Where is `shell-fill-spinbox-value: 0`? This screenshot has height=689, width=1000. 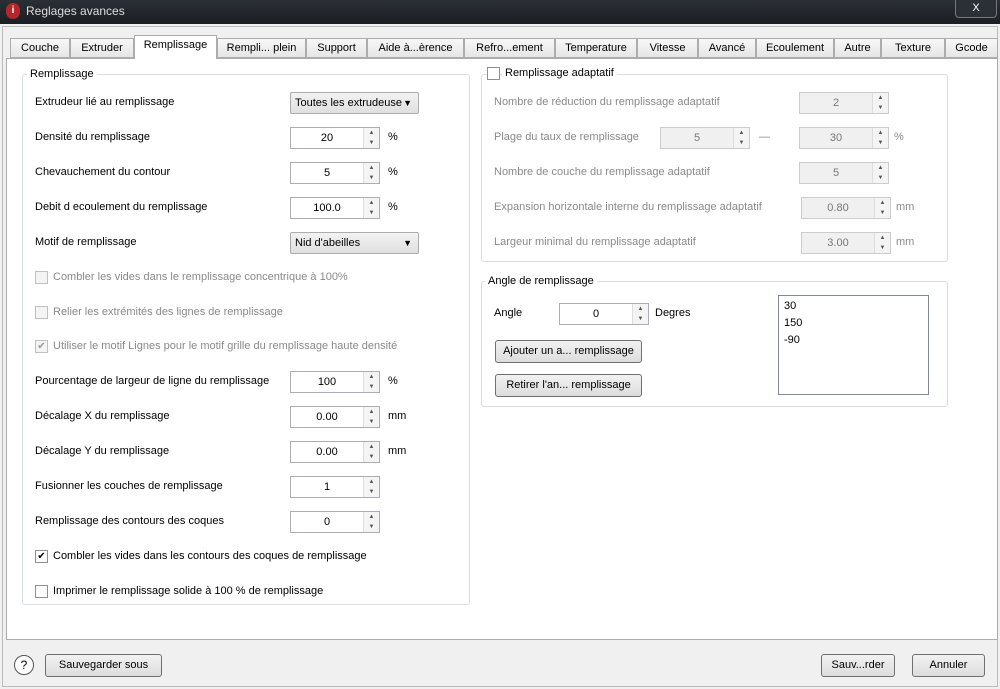 shell-fill-spinbox-value: 0 is located at coordinates (327, 522).